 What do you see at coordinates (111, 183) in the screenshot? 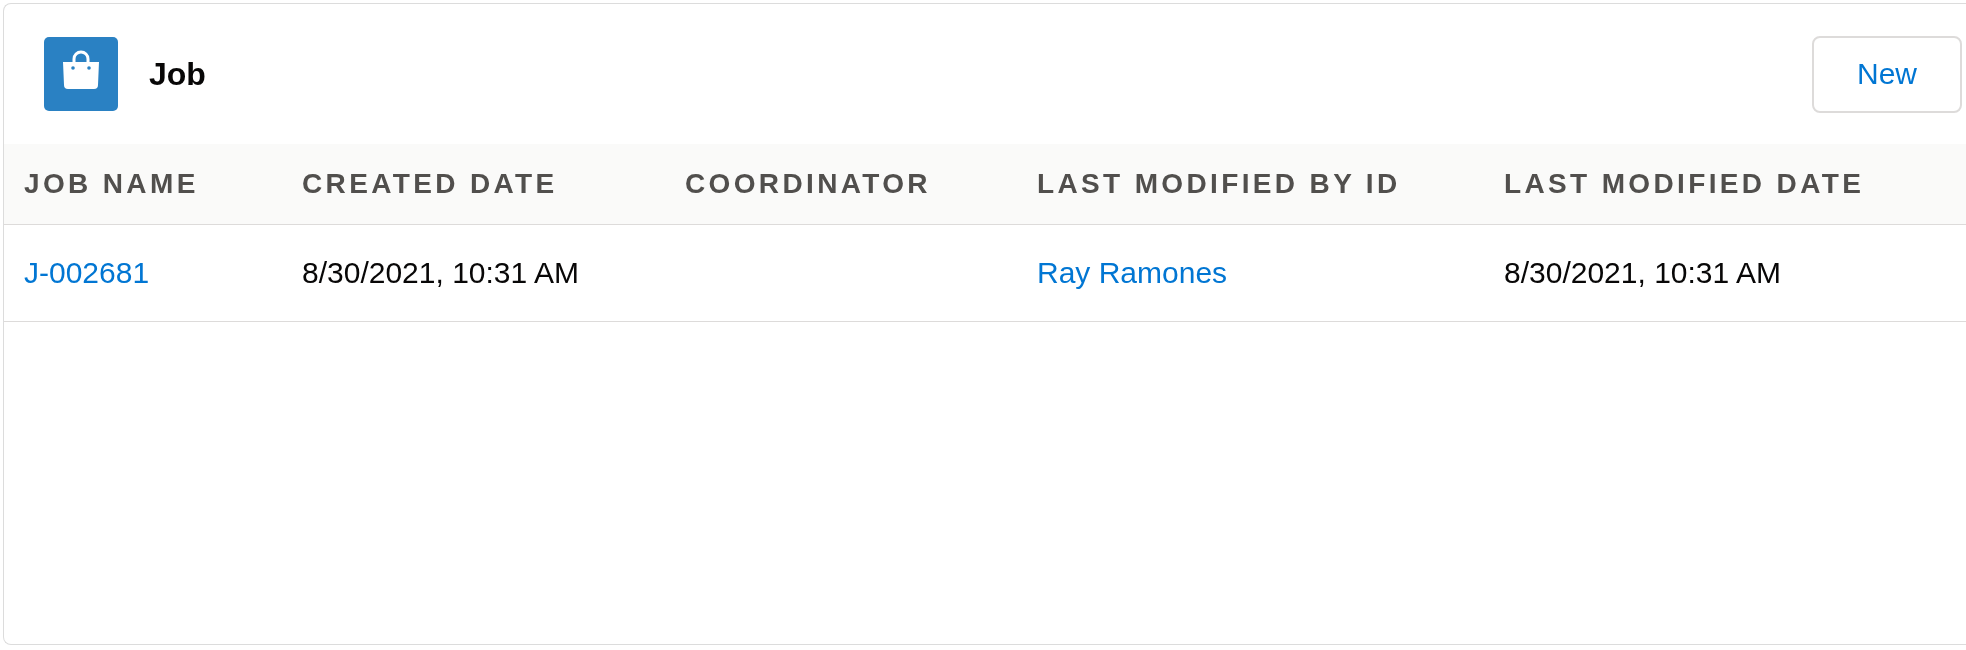
I see `column-header: JOB NAME` at bounding box center [111, 183].